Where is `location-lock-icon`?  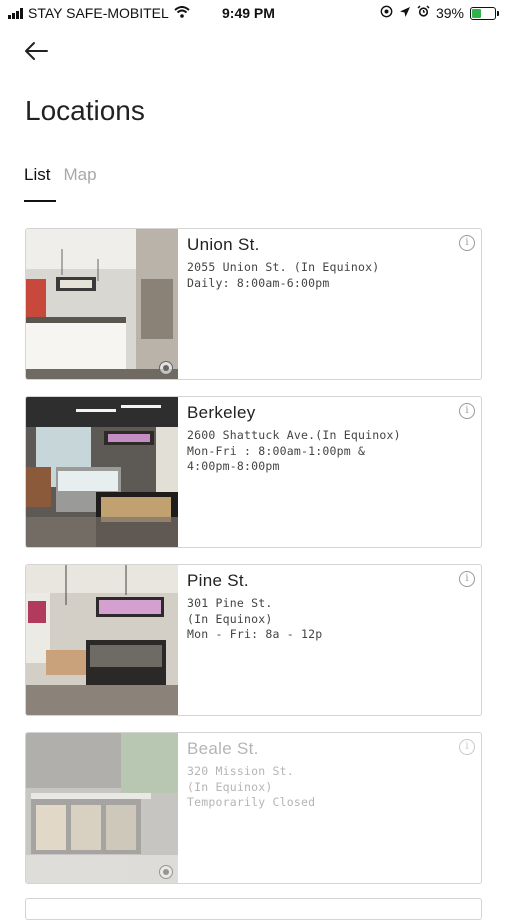
location-lock-icon is located at coordinates (386, 13).